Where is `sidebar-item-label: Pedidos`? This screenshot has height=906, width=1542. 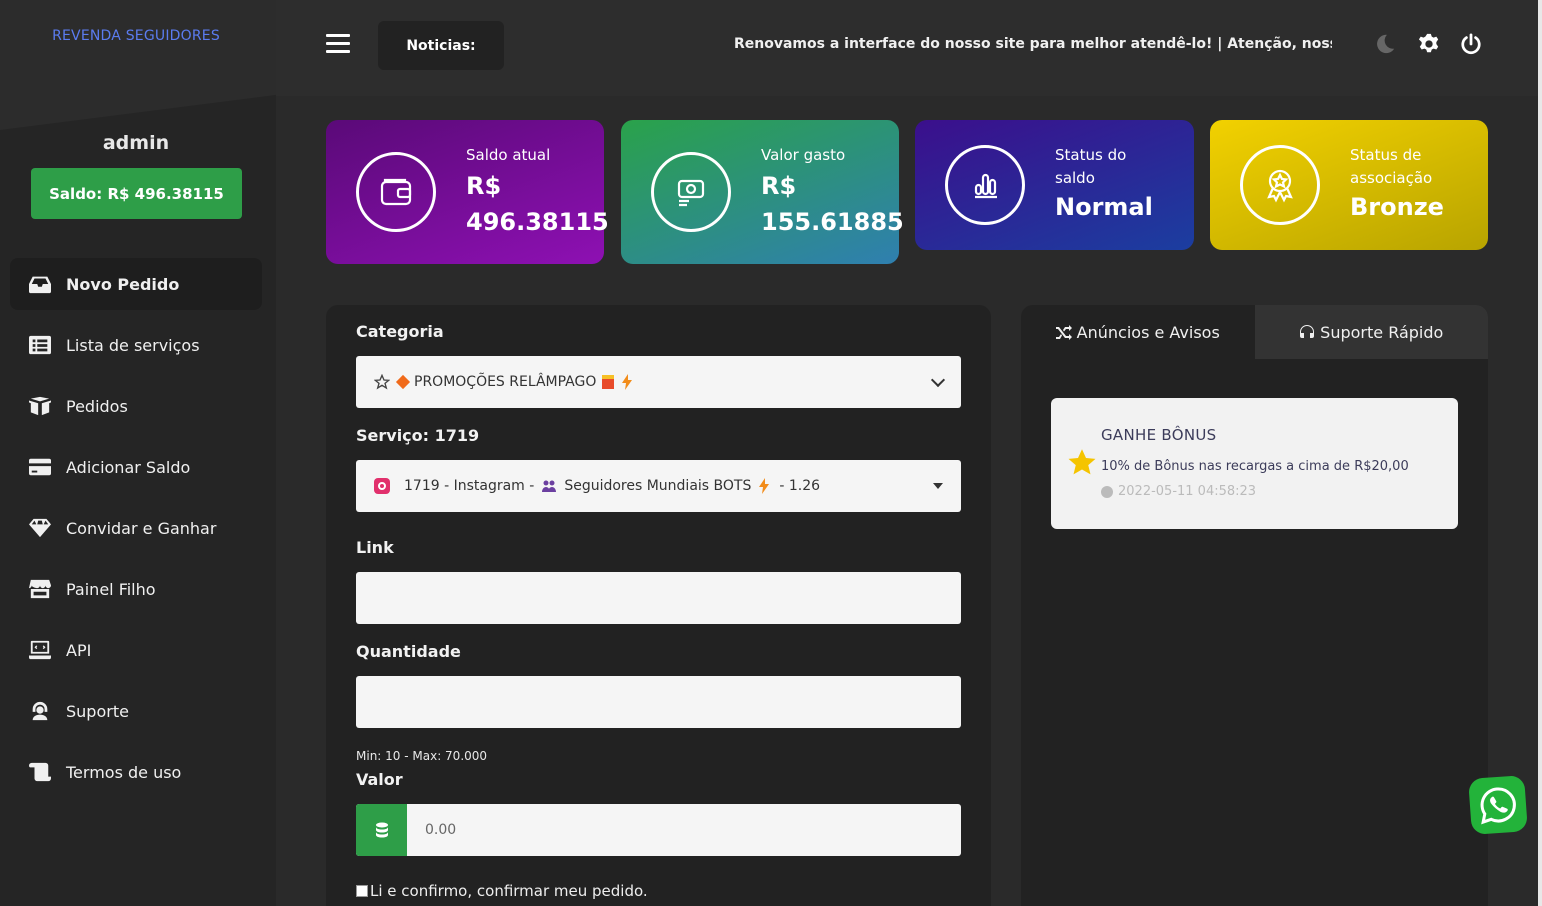 sidebar-item-label: Pedidos is located at coordinates (97, 406).